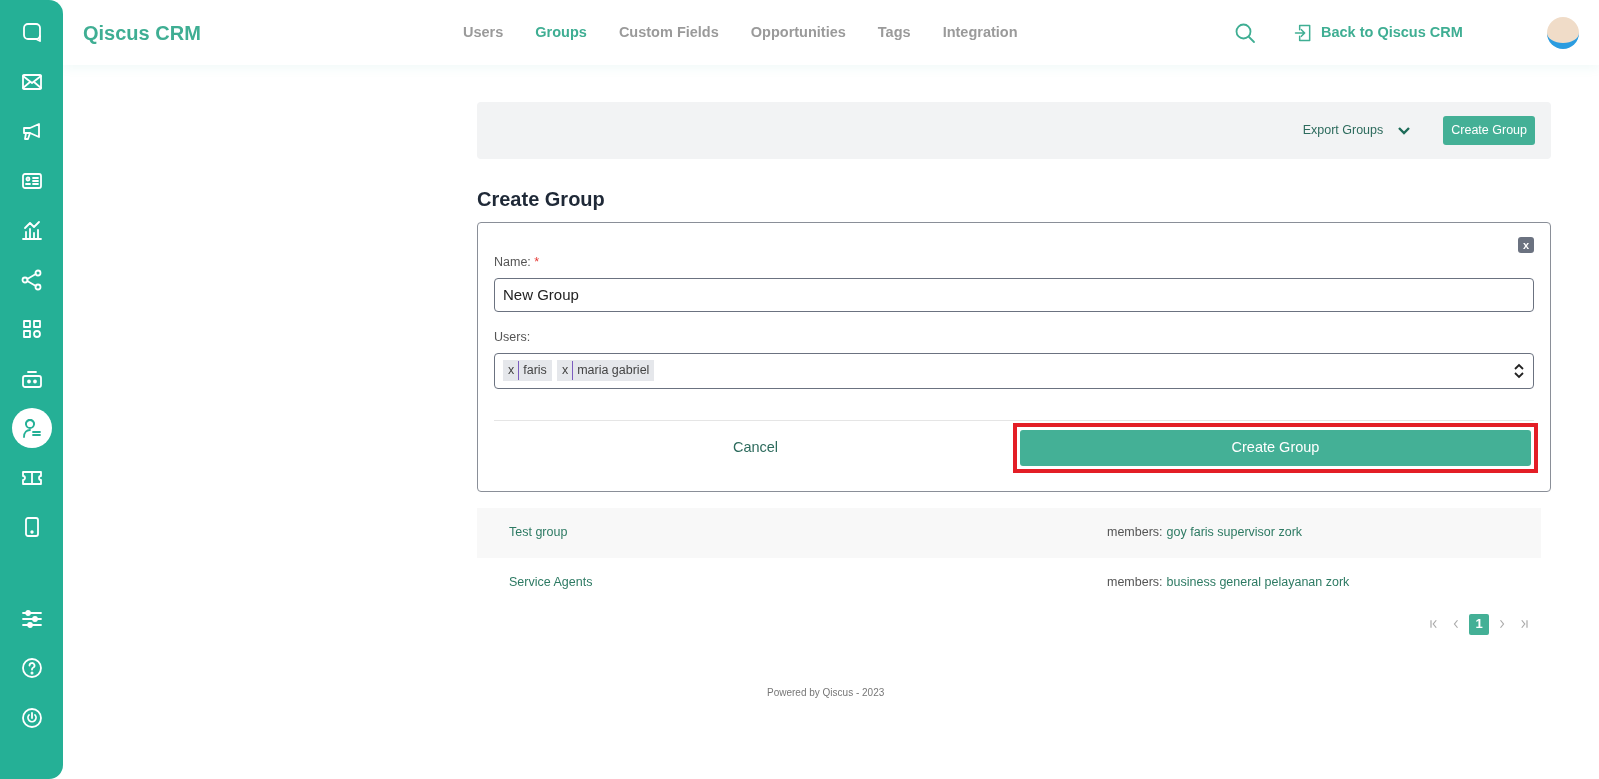 Image resolution: width=1599 pixels, height=779 pixels. What do you see at coordinates (826, 692) in the screenshot?
I see `footer-text: Powered by Qiscus - 2023` at bounding box center [826, 692].